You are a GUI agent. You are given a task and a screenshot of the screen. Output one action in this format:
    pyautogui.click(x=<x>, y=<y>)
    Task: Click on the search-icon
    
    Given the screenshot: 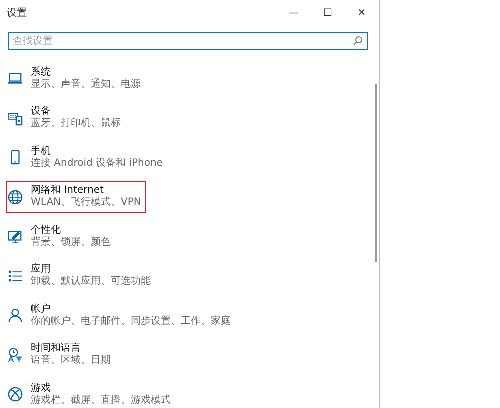 What is the action you would take?
    pyautogui.click(x=358, y=41)
    